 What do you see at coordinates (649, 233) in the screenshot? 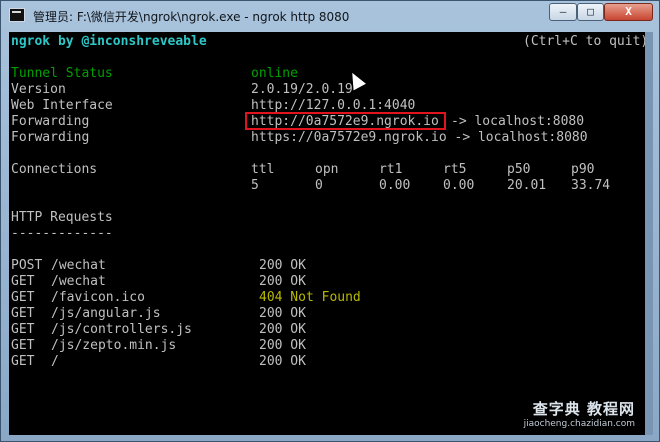
I see `vertical-scrollbar` at bounding box center [649, 233].